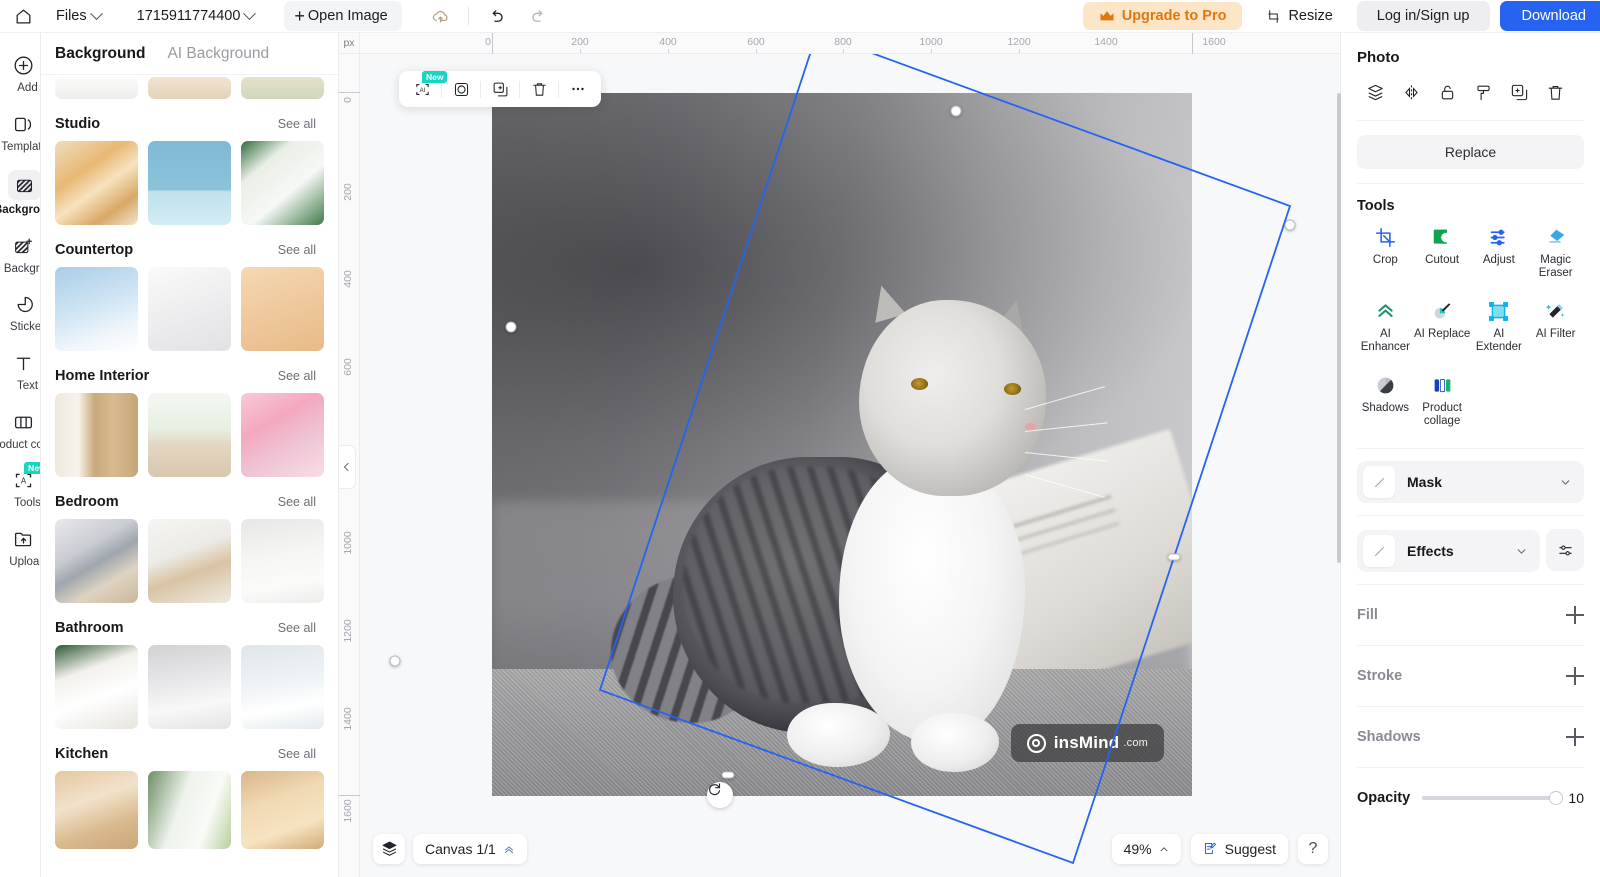  I want to click on suggest-button: Suggest, so click(1239, 848).